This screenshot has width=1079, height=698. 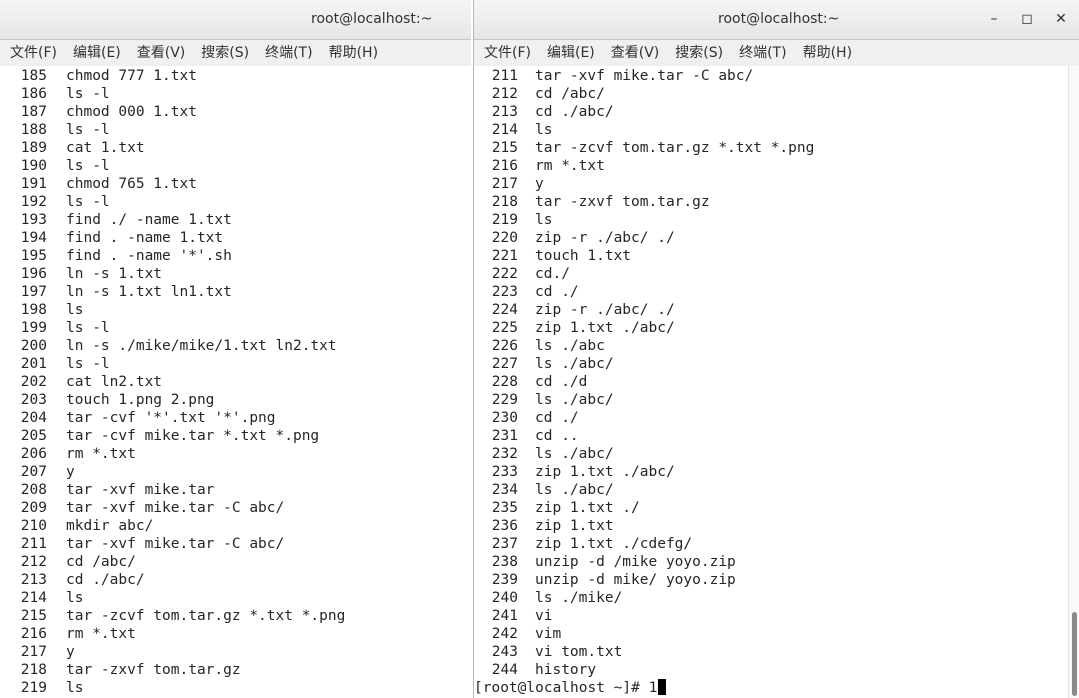 I want to click on line-number: 190, so click(x=33, y=166).